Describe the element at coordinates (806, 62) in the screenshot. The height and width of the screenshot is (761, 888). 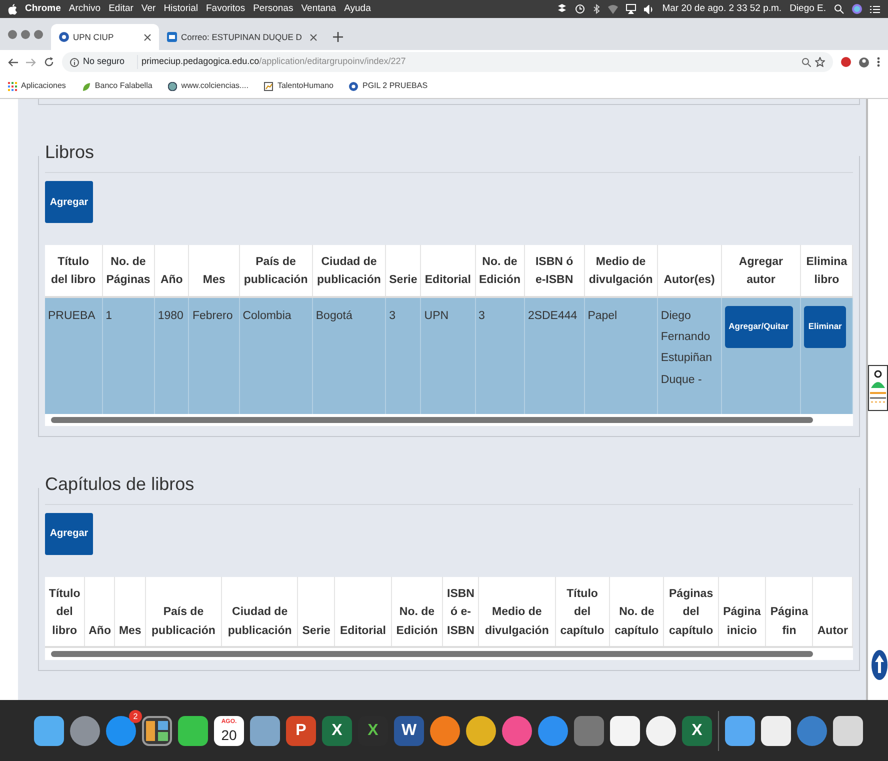
I see `zoom-icon` at that location.